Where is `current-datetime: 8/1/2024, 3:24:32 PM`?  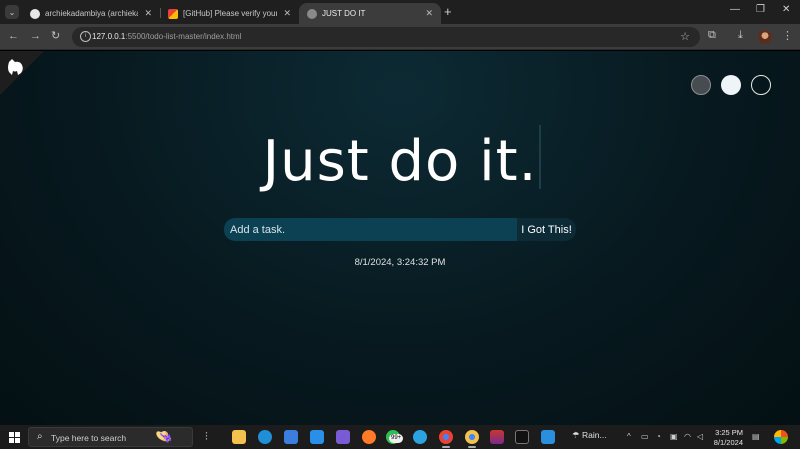
current-datetime: 8/1/2024, 3:24:32 PM is located at coordinates (400, 262).